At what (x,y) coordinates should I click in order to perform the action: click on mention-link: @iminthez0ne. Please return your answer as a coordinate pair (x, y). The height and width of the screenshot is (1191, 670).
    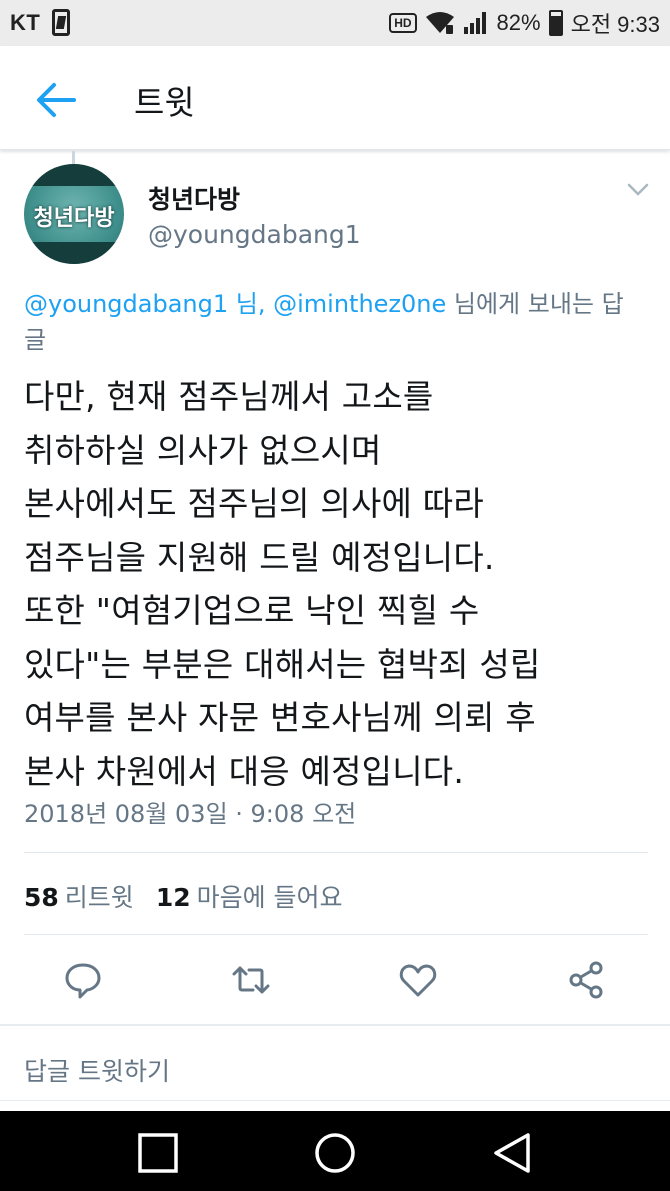
    Looking at the image, I should click on (359, 304).